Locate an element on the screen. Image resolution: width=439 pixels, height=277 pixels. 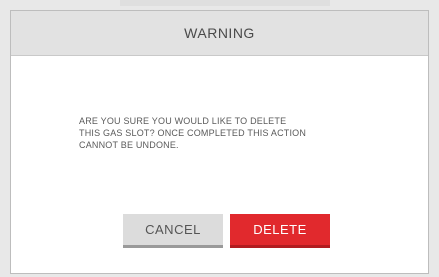
background-hint is located at coordinates (225, 3).